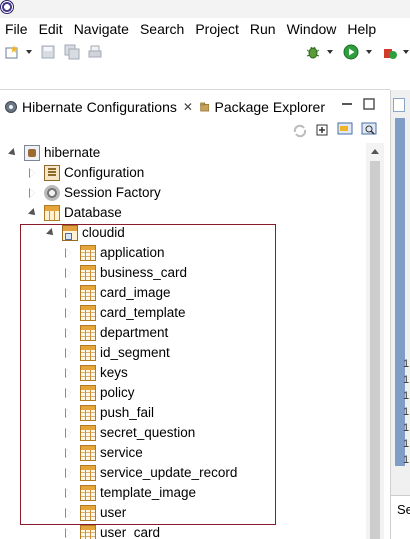 This screenshot has width=410, height=539. I want to click on menu-edit: Edit, so click(51, 29).